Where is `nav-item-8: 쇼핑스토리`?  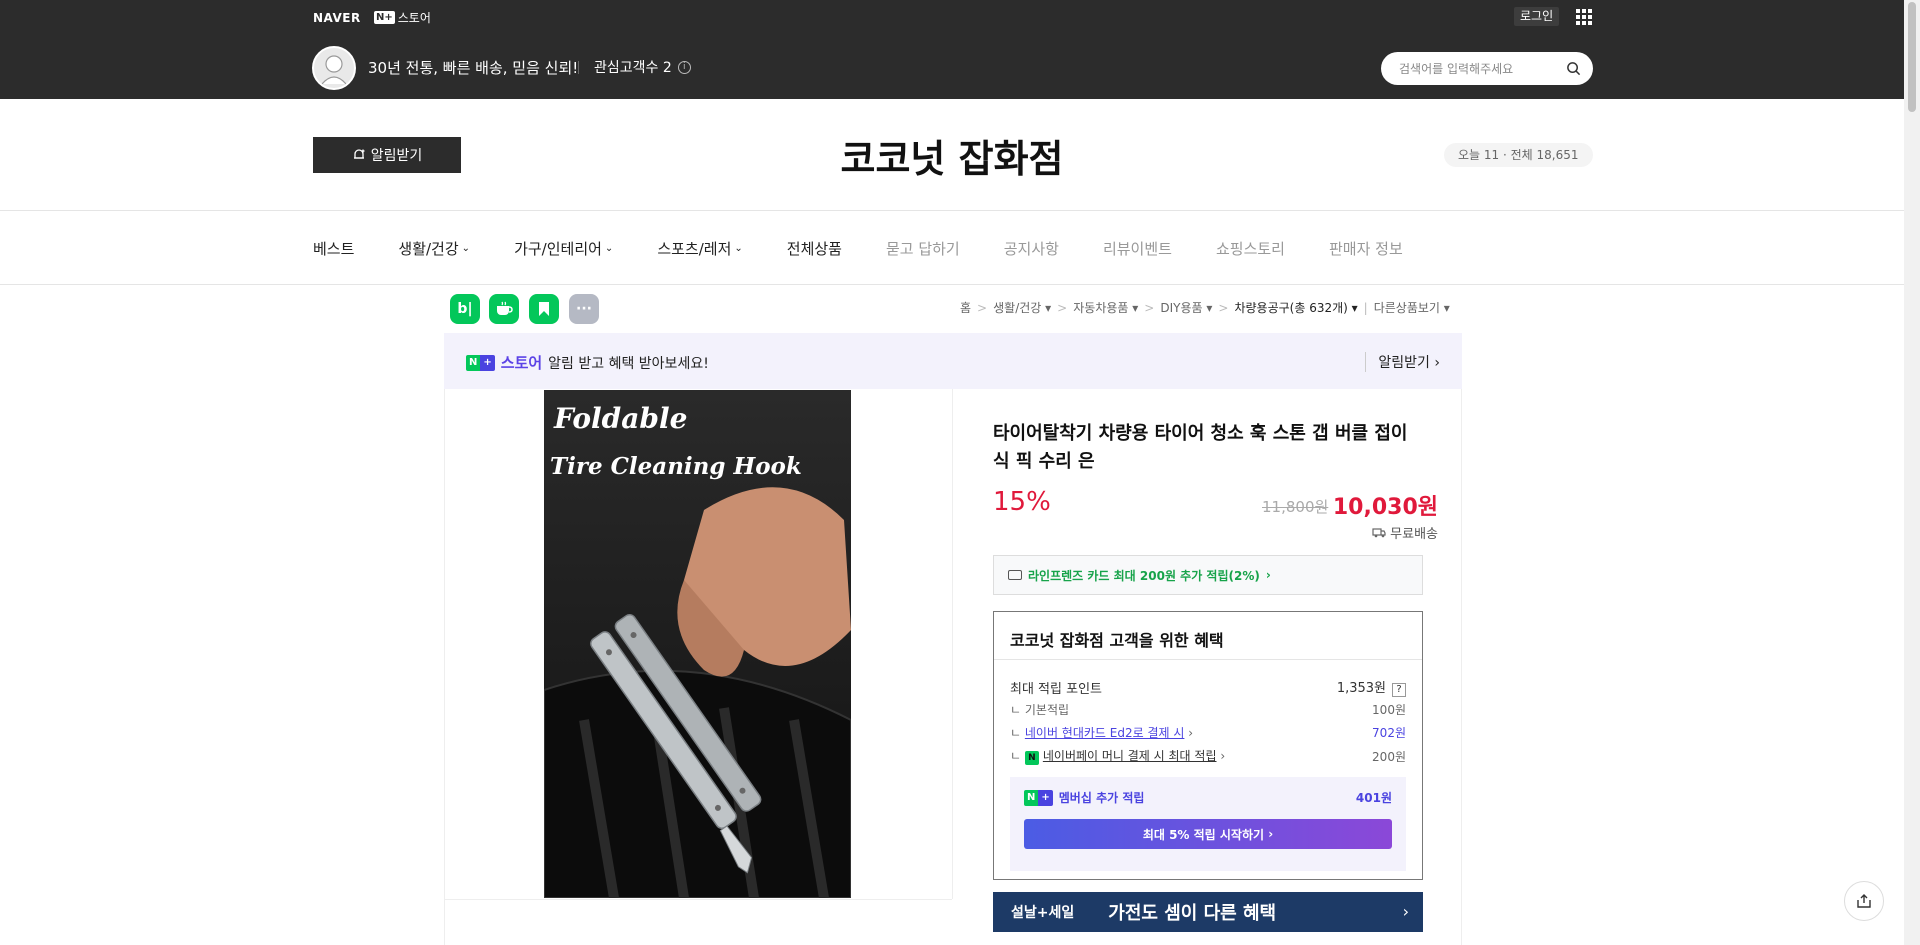 nav-item-8: 쇼핑스토리 is located at coordinates (1250, 248).